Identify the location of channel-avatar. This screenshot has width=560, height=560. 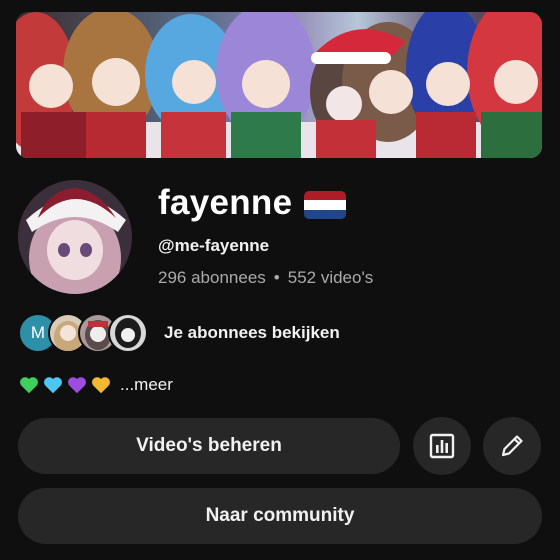
(75, 237).